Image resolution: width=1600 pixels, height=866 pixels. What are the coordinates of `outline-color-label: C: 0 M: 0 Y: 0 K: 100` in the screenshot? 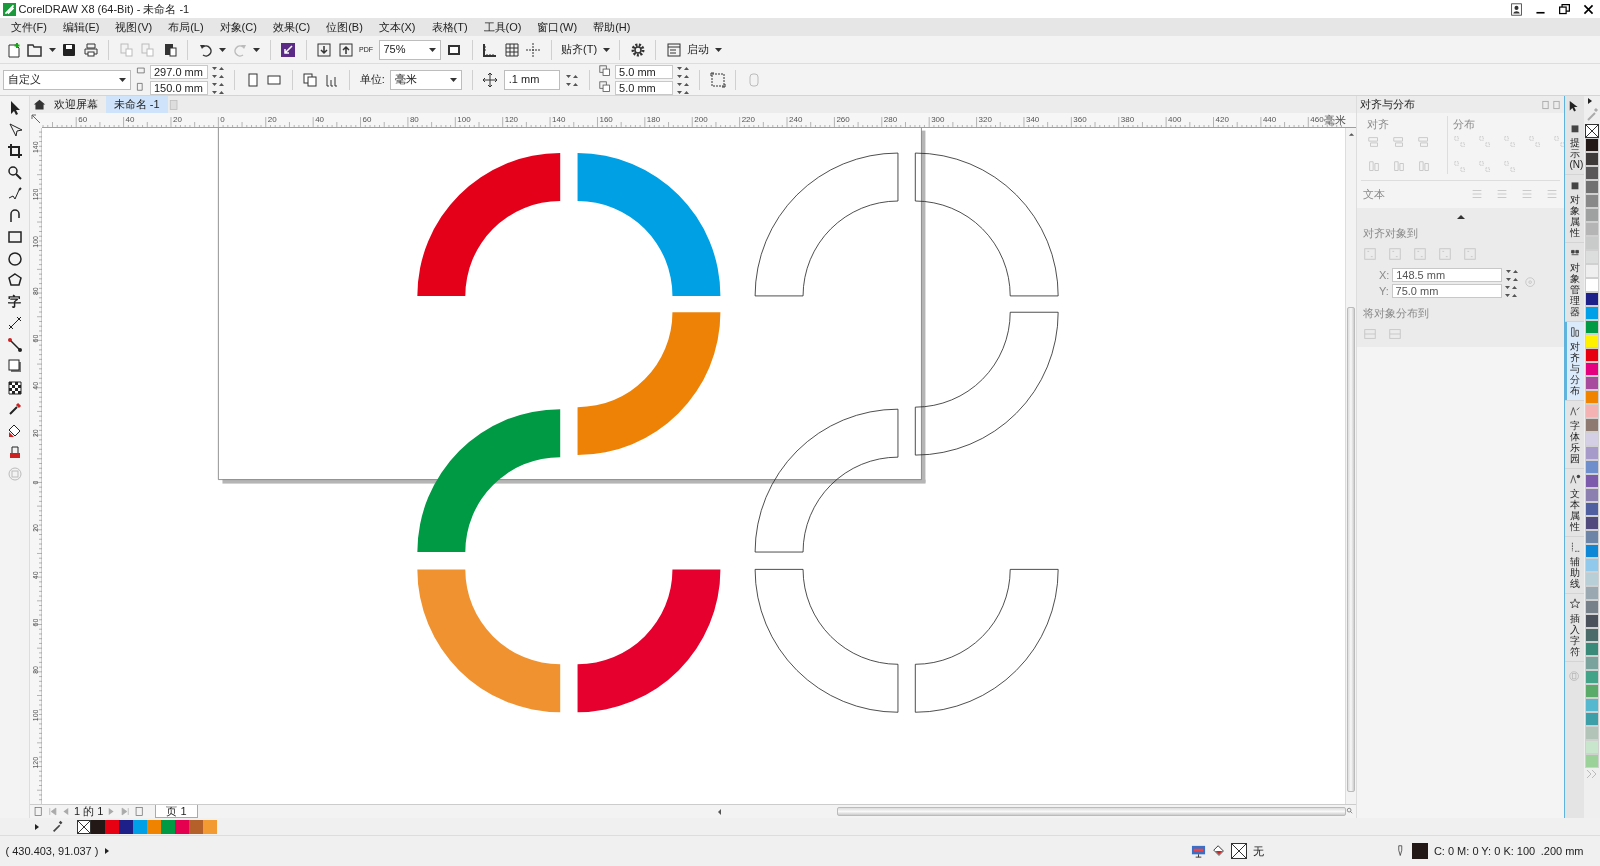 It's located at (1484, 851).